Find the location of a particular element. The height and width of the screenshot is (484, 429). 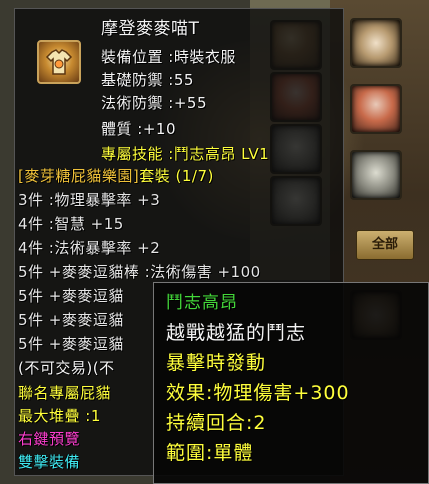

set-name: [麥芽糖屁貓樂園] is located at coordinates (79, 176).